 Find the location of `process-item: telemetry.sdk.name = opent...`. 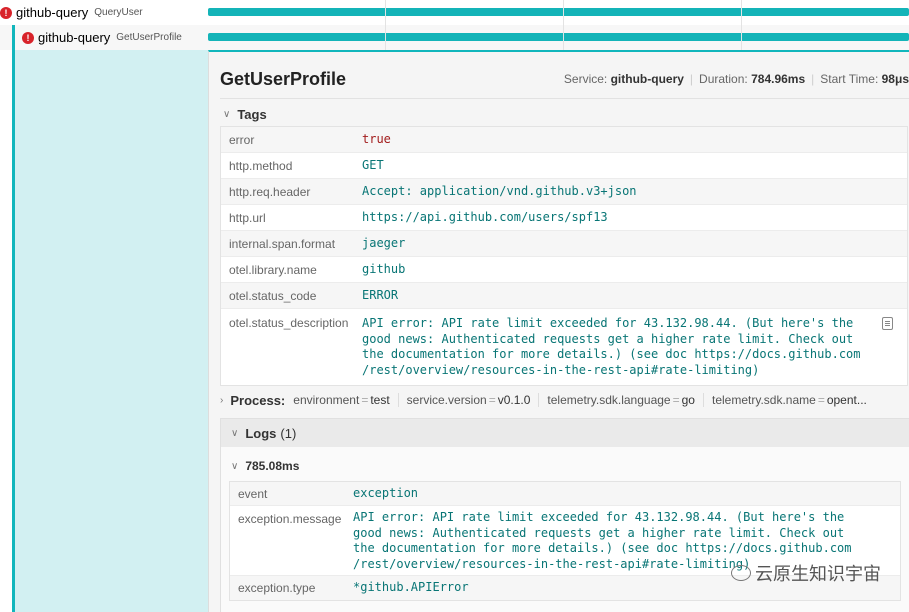

process-item: telemetry.sdk.name = opent... is located at coordinates (789, 400).